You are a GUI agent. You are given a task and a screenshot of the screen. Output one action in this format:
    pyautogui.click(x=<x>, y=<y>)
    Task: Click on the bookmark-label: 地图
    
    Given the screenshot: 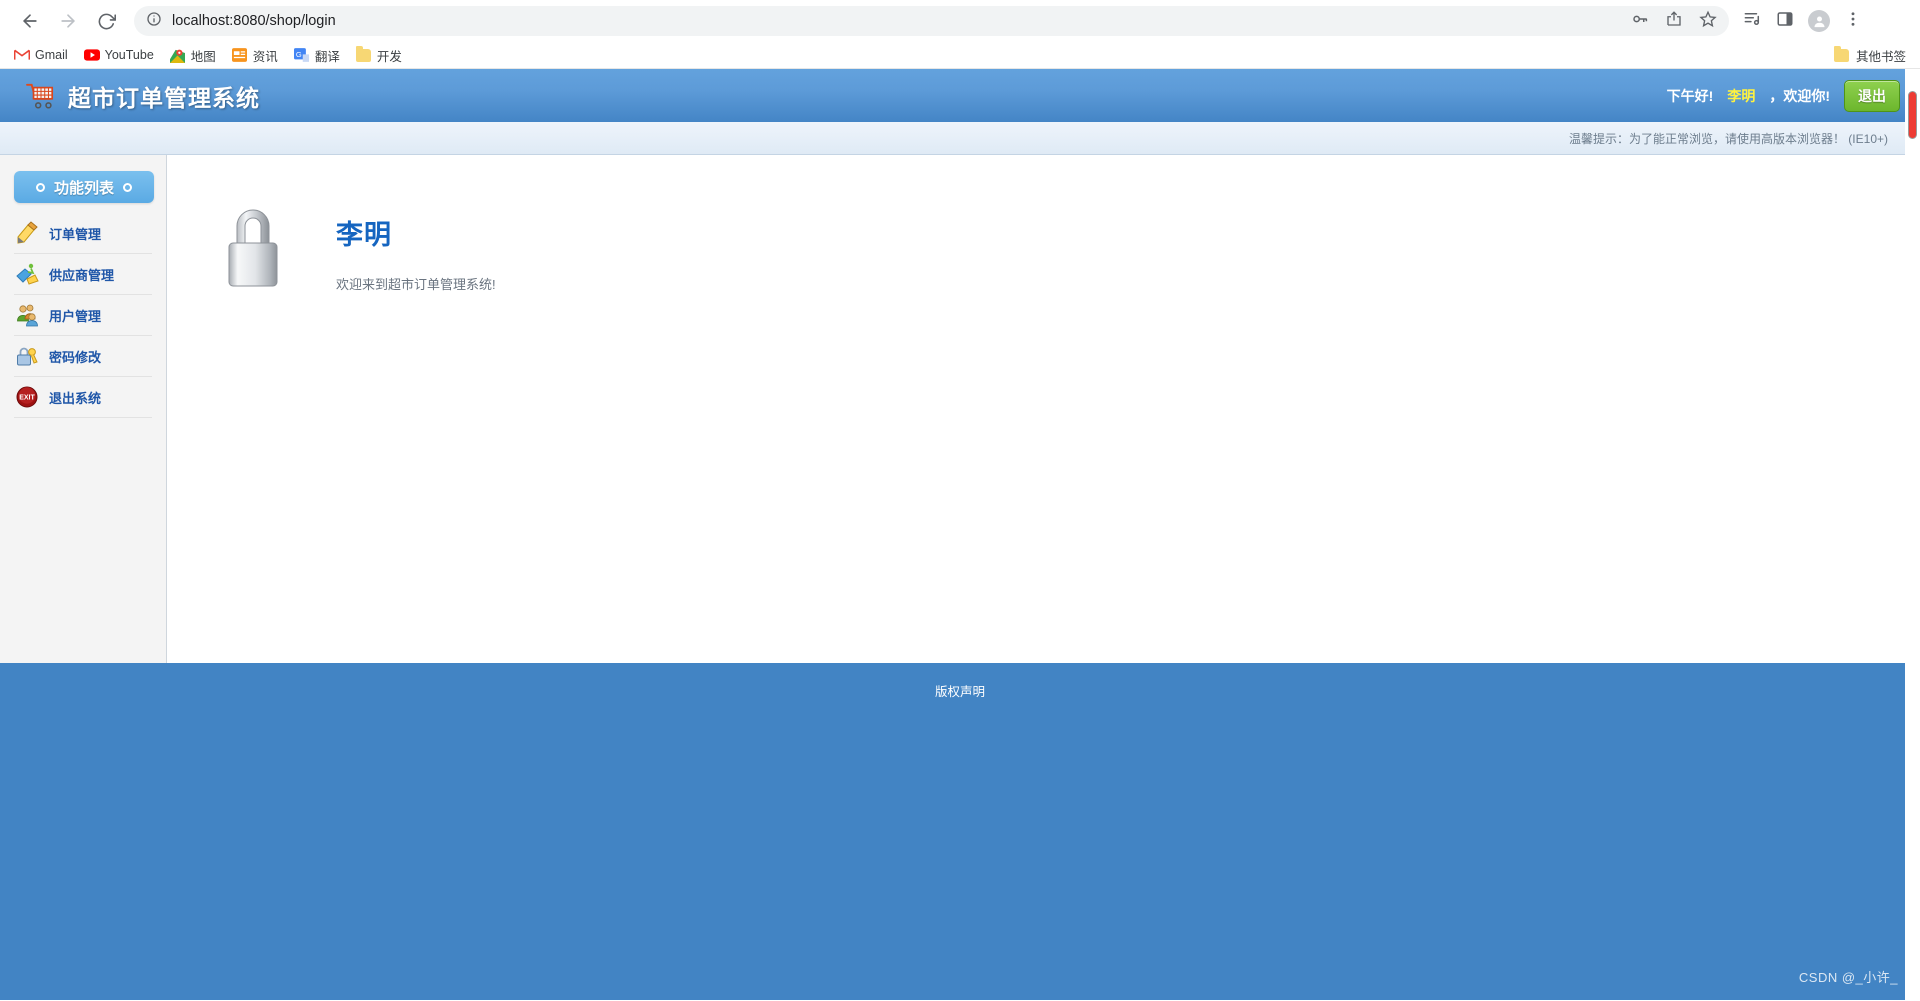 What is the action you would take?
    pyautogui.click(x=203, y=56)
    